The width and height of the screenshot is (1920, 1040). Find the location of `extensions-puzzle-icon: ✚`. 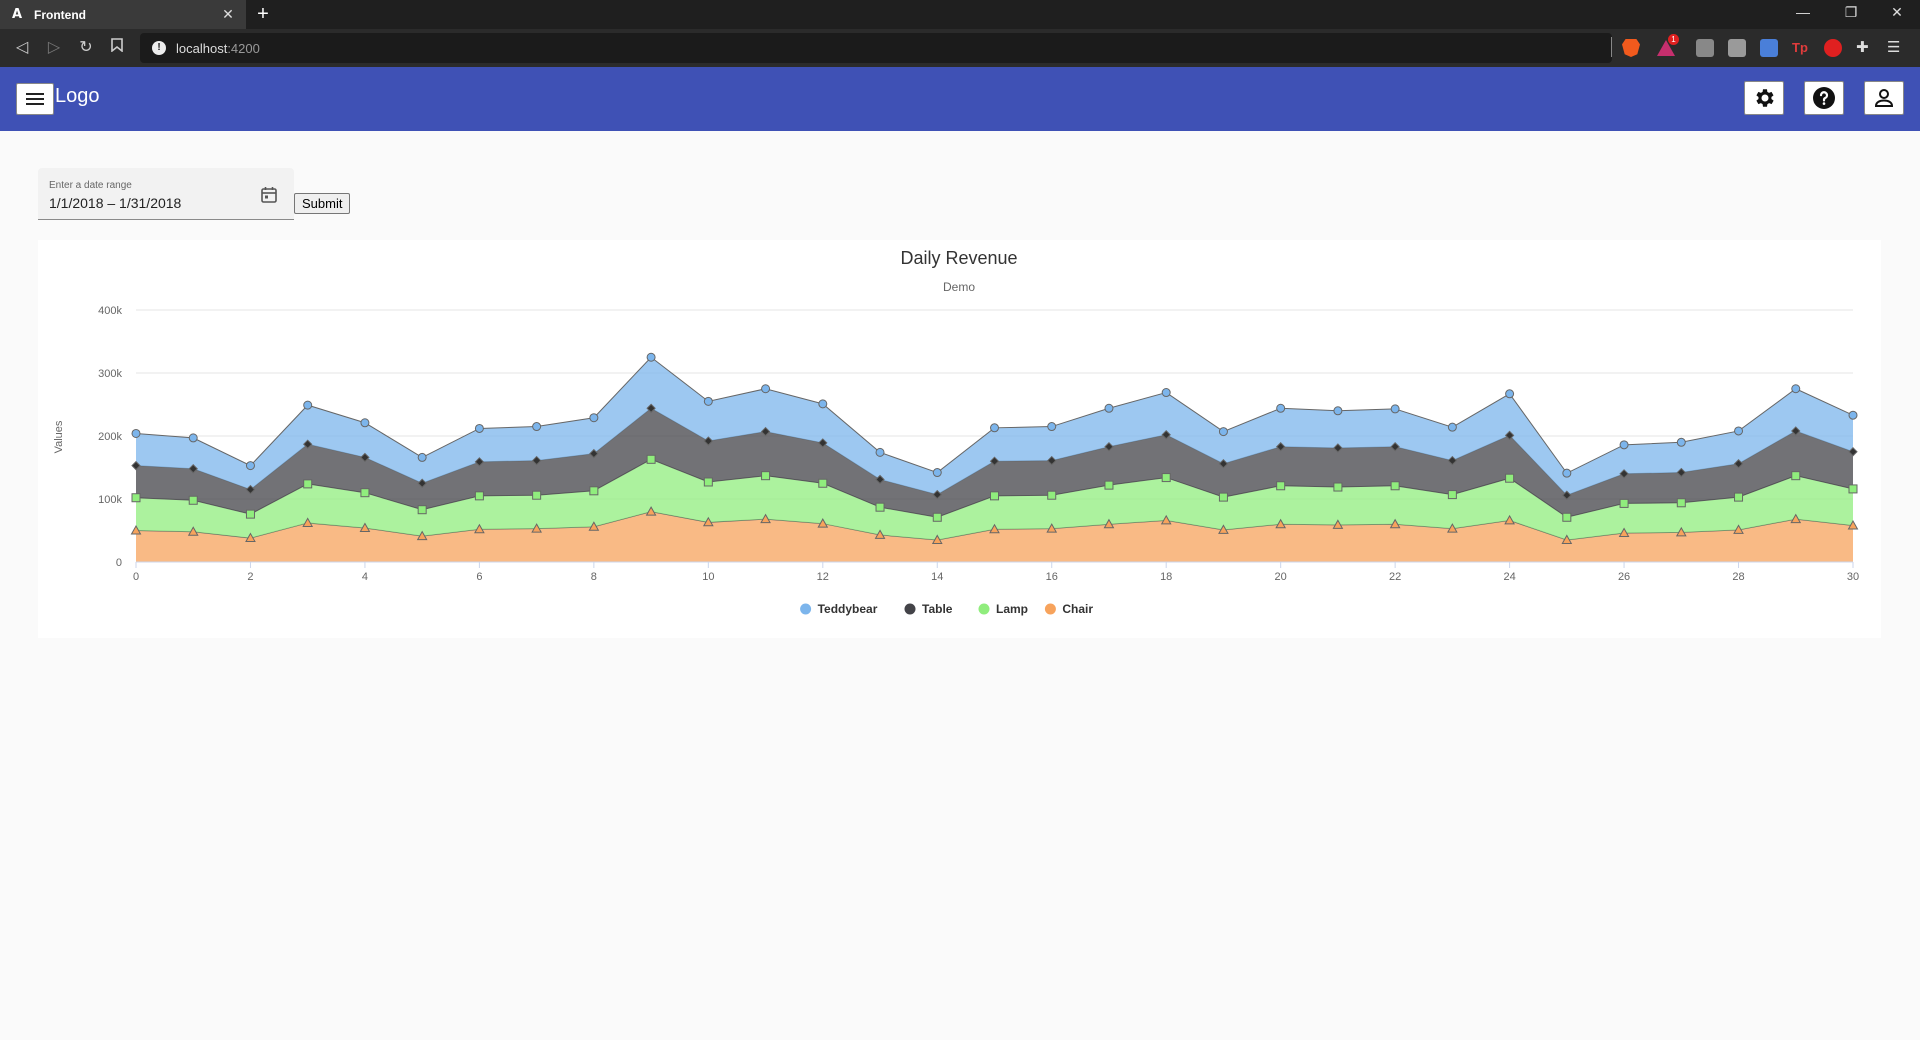

extensions-puzzle-icon: ✚ is located at coordinates (1865, 48).